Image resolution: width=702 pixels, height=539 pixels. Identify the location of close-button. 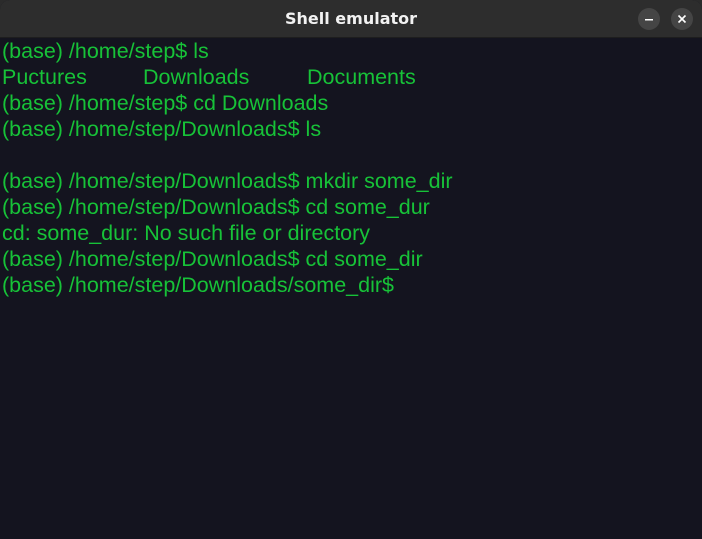
(682, 19).